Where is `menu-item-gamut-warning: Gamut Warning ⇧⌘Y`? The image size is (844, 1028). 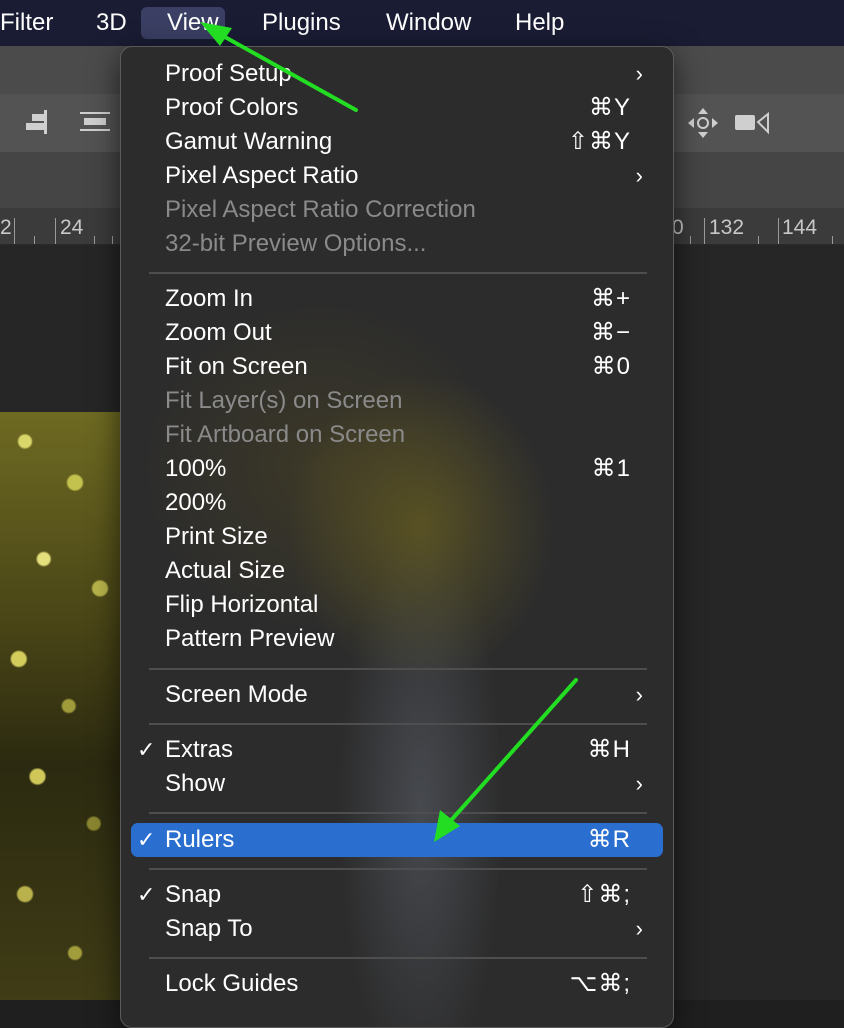 menu-item-gamut-warning: Gamut Warning ⇧⌘Y is located at coordinates (397, 142).